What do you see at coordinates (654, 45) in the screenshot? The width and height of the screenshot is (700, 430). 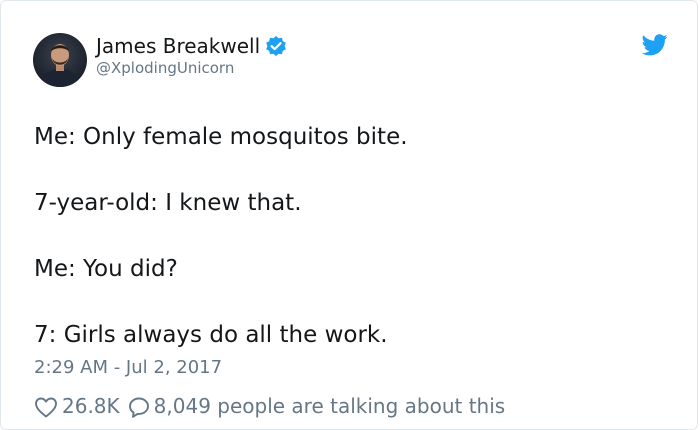 I see `twitter-bird-icon` at bounding box center [654, 45].